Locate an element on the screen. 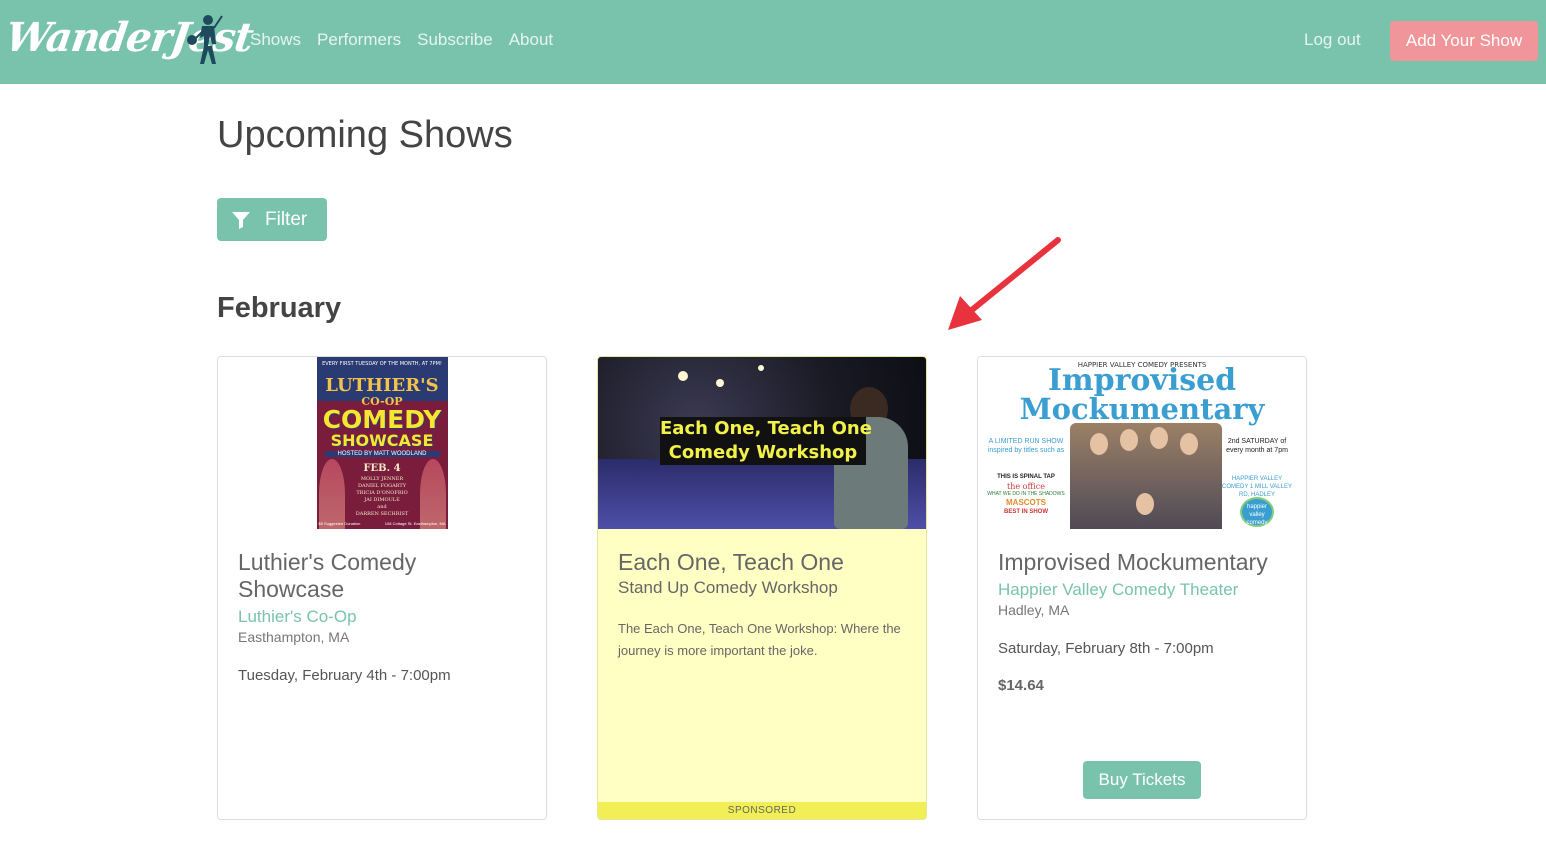  photo-caption: Each One, Teach One Comedy Workshop is located at coordinates (766, 441).